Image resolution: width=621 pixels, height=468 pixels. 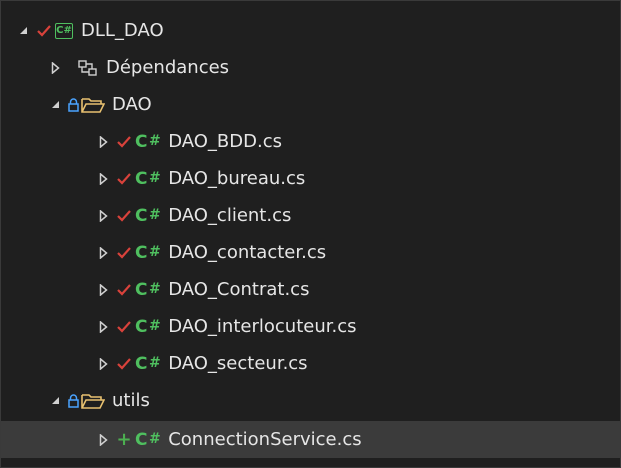 What do you see at coordinates (238, 363) in the screenshot?
I see `file-name: DAO_secteur.cs` at bounding box center [238, 363].